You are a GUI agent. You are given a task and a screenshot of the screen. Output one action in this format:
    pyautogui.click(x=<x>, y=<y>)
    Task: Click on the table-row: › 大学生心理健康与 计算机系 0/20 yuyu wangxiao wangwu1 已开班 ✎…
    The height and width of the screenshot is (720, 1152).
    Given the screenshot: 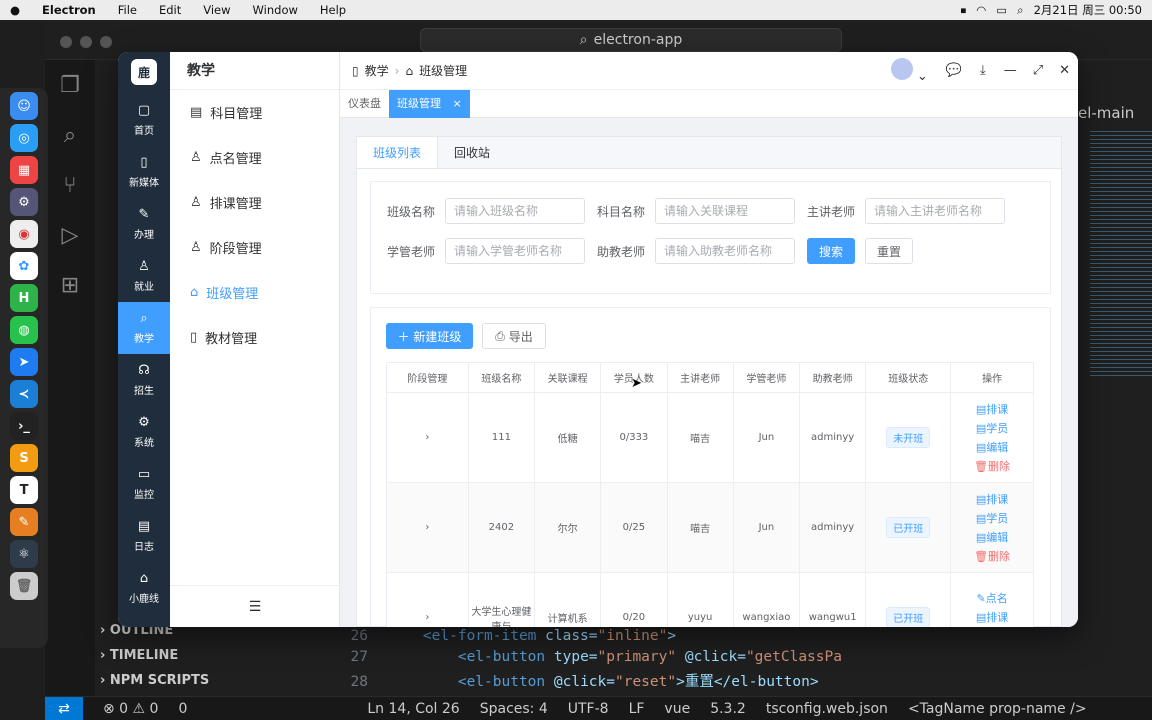 What is the action you would take?
    pyautogui.click(x=710, y=599)
    